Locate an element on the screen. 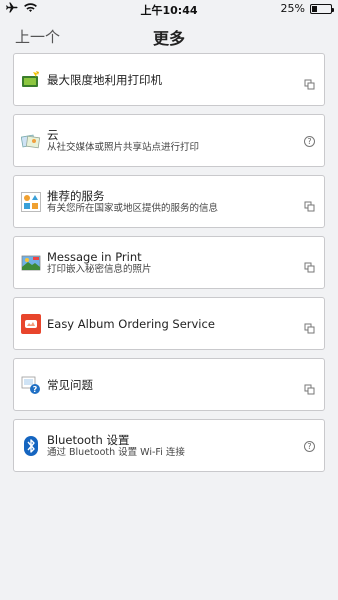 The image size is (338, 600). page-title: 更多 is located at coordinates (168, 38).